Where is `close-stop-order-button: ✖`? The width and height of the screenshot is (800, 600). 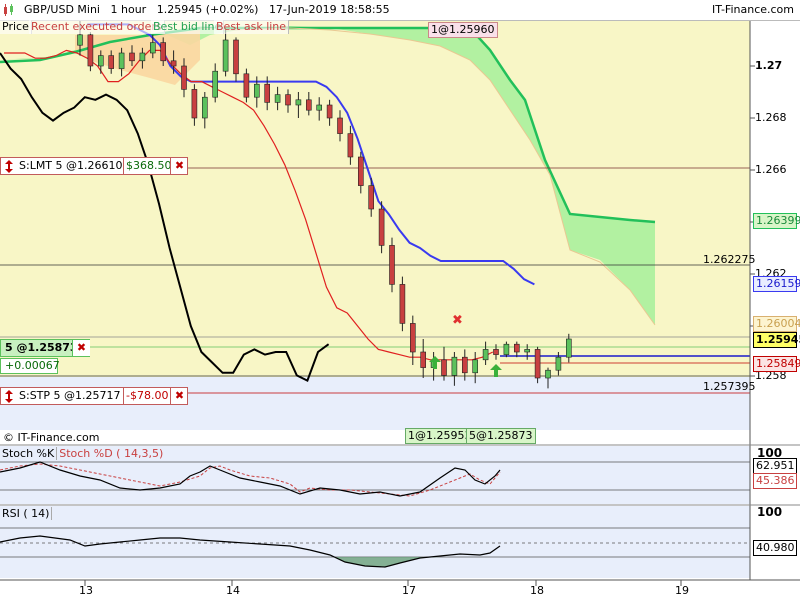
close-stop-order-button: ✖ is located at coordinates (179, 396).